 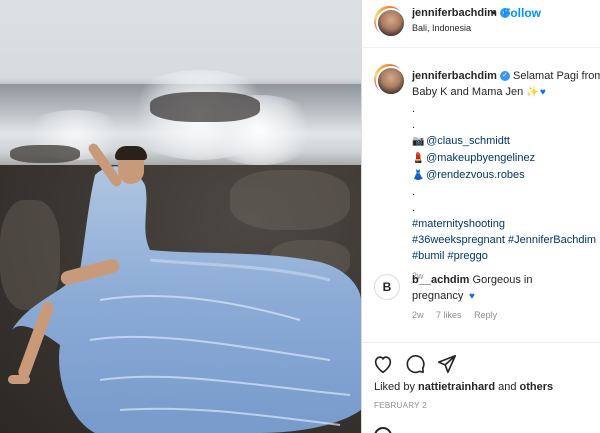 What do you see at coordinates (415, 364) in the screenshot?
I see `comment-icon` at bounding box center [415, 364].